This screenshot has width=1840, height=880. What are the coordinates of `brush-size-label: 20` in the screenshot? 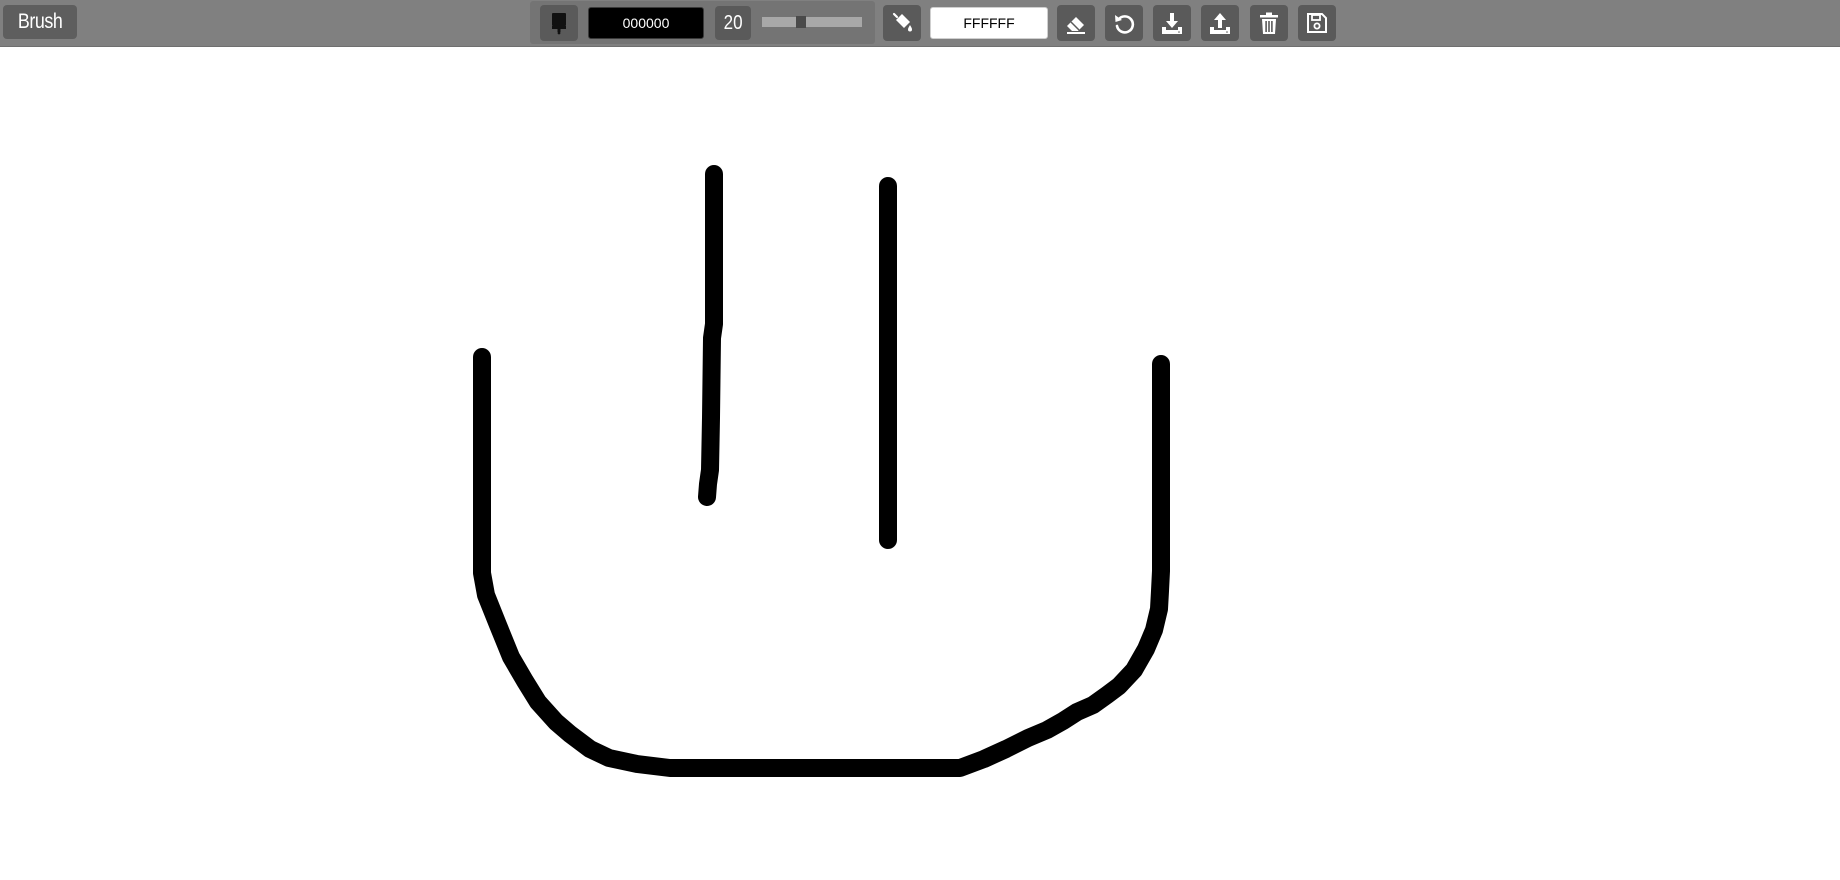 It's located at (733, 23).